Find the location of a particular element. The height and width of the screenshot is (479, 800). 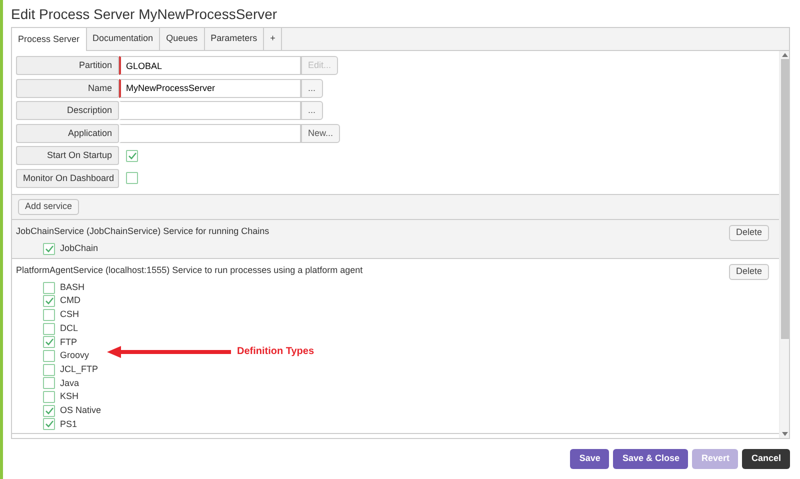

field-label: Start On Startup is located at coordinates (67, 155).